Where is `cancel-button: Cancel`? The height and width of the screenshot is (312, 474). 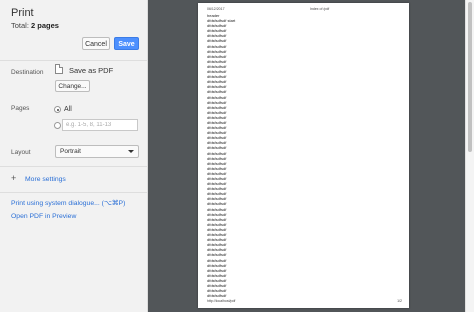
cancel-button: Cancel is located at coordinates (96, 43).